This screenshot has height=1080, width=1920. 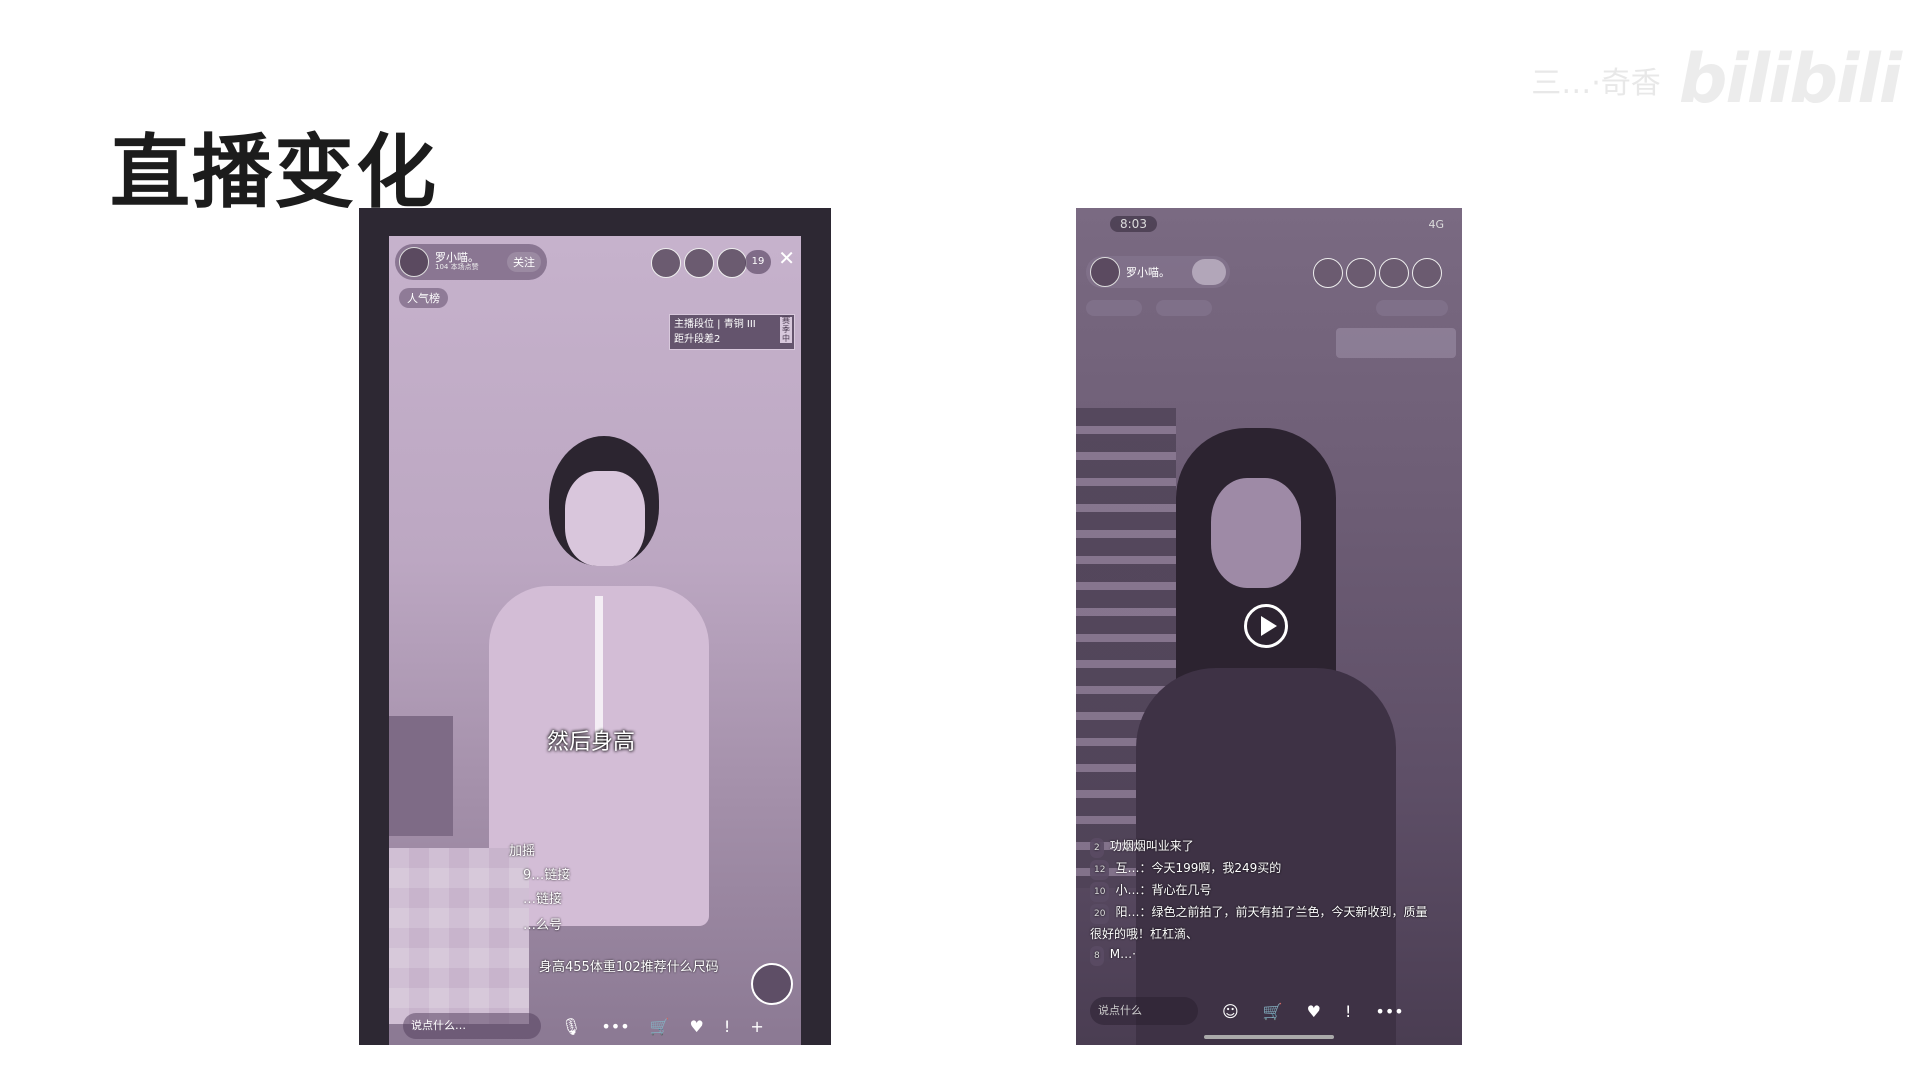 I want to click on rank-info-box: 主播段位 | 青铜 III 距升段差2 赛季中, so click(x=732, y=332).